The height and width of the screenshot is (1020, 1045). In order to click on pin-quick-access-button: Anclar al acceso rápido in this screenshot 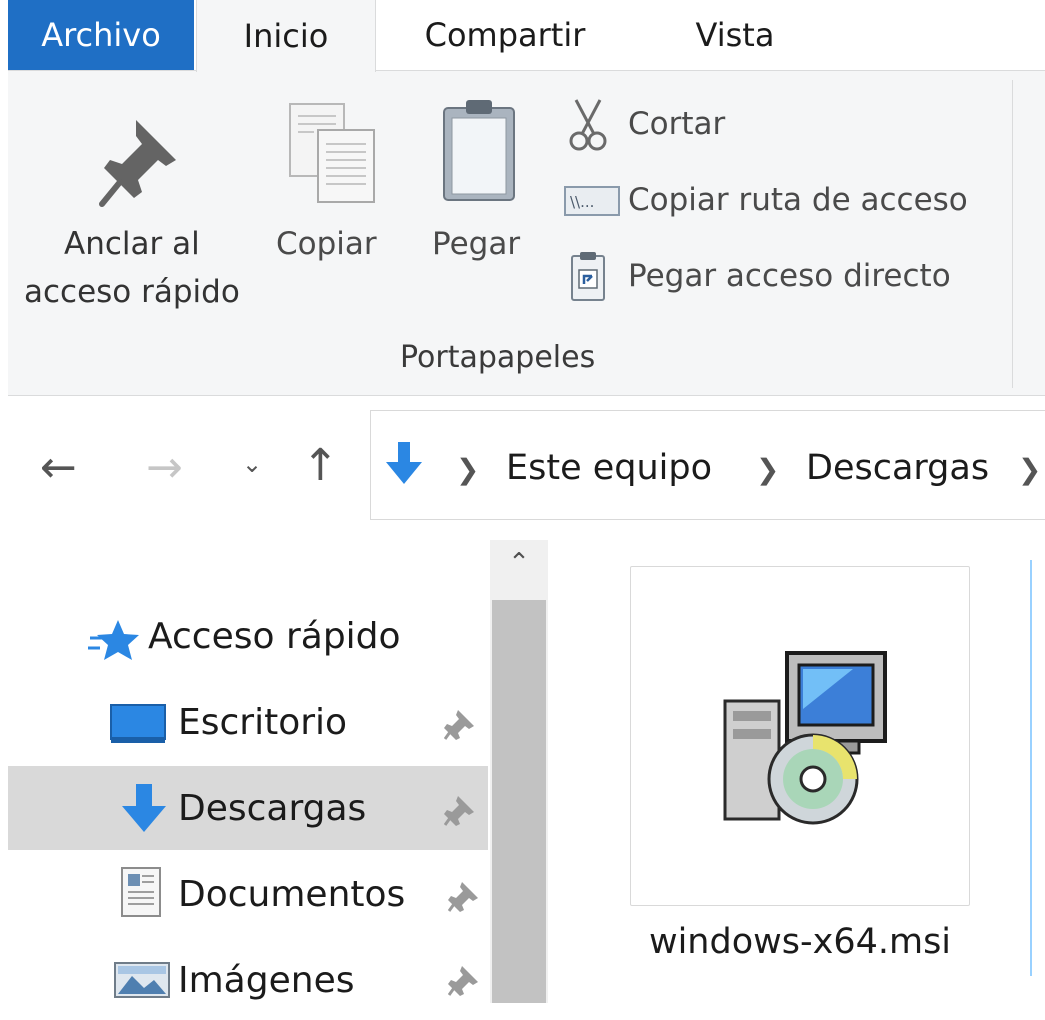, I will do `click(140, 211)`.